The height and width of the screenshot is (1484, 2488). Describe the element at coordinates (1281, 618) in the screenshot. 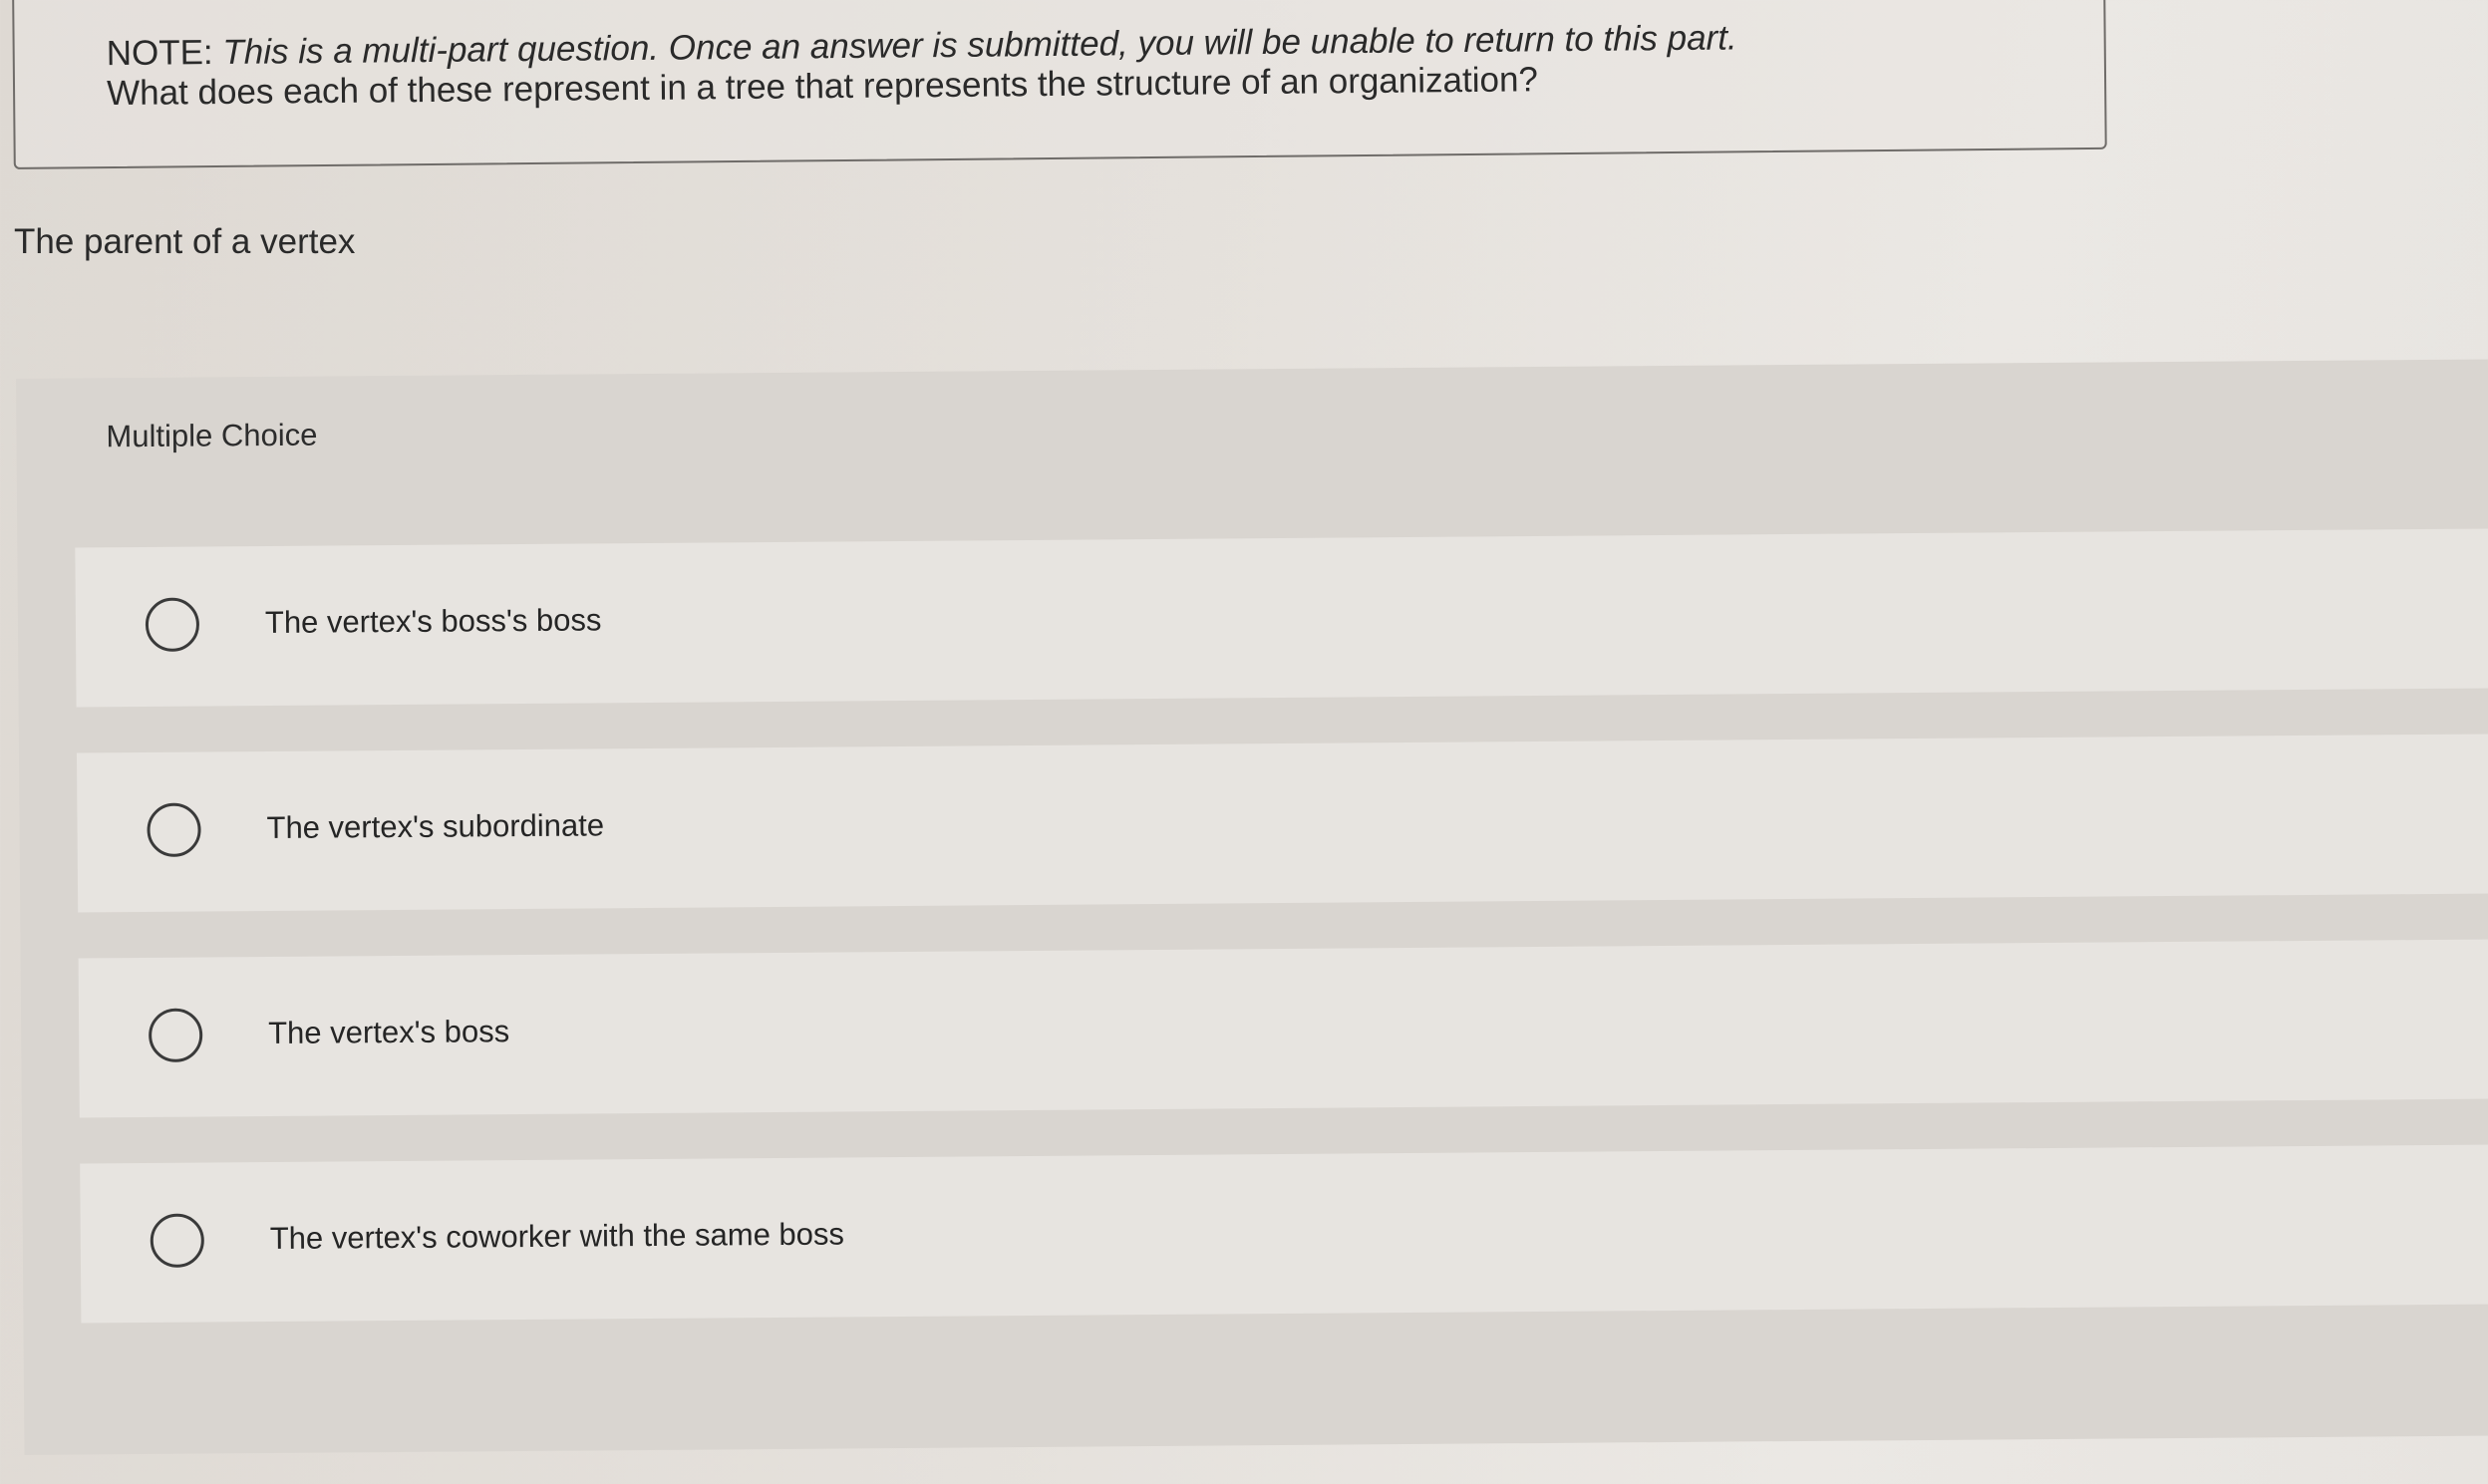

I see `answer-option-bosss-boss: The vertex's boss's boss` at that location.